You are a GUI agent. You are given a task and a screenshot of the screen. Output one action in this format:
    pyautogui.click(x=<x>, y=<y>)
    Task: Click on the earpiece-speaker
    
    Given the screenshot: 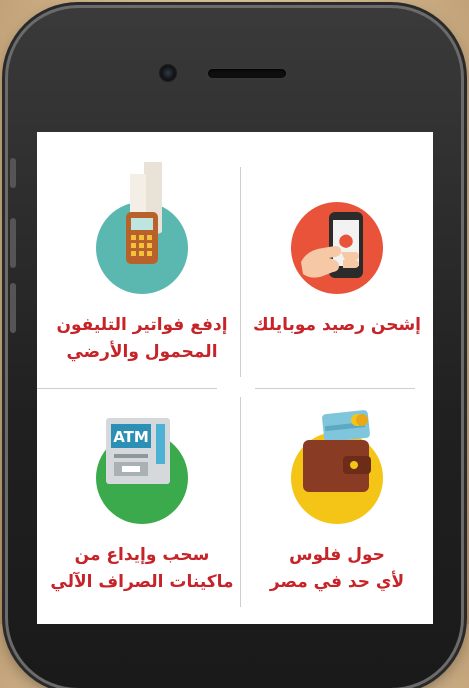 What is the action you would take?
    pyautogui.click(x=247, y=73)
    